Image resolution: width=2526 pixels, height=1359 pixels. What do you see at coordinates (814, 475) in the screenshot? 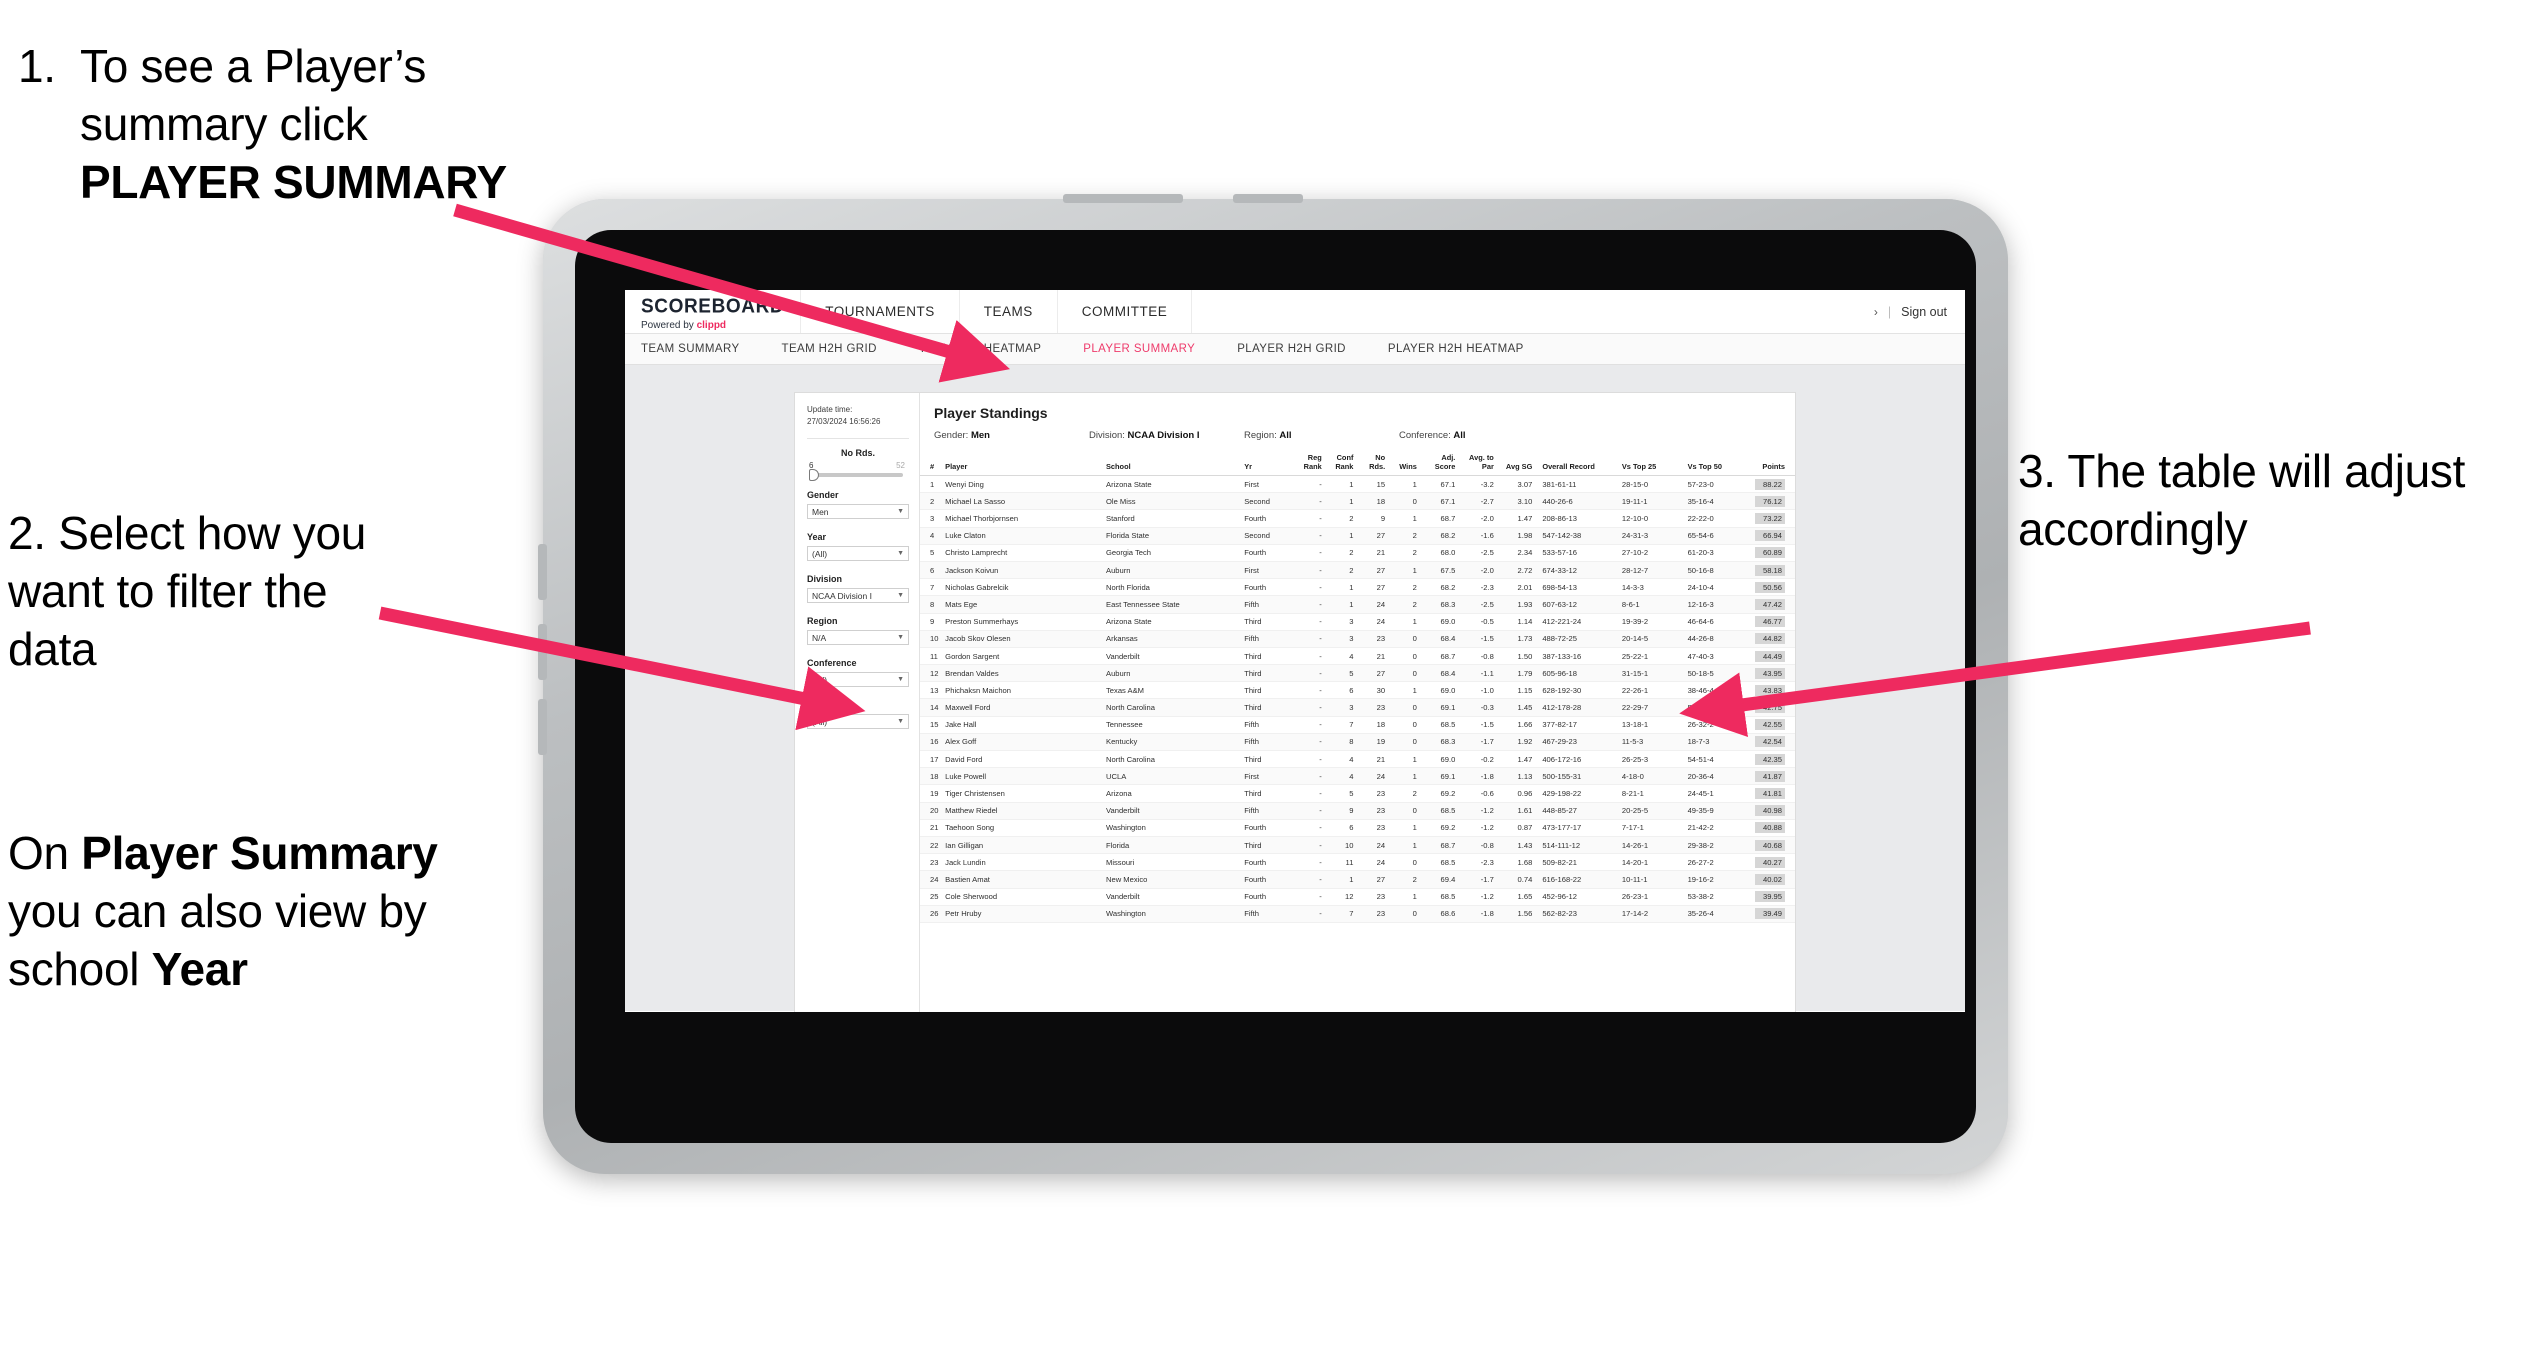
I see `no-rounds-slider-handle` at bounding box center [814, 475].